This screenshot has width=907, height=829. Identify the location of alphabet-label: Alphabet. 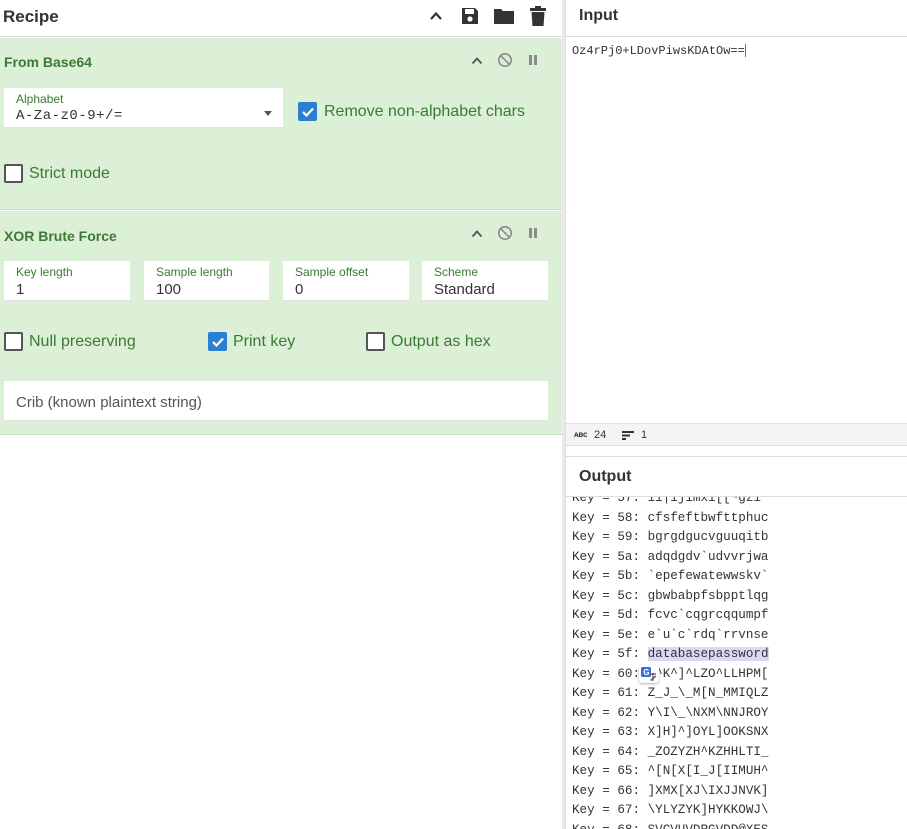
(40, 99).